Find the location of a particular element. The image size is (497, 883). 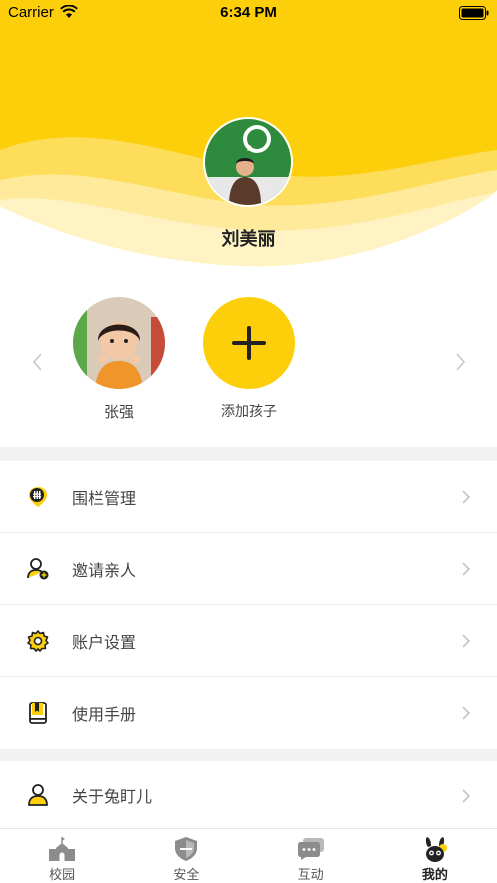

shield-icon is located at coordinates (186, 849).